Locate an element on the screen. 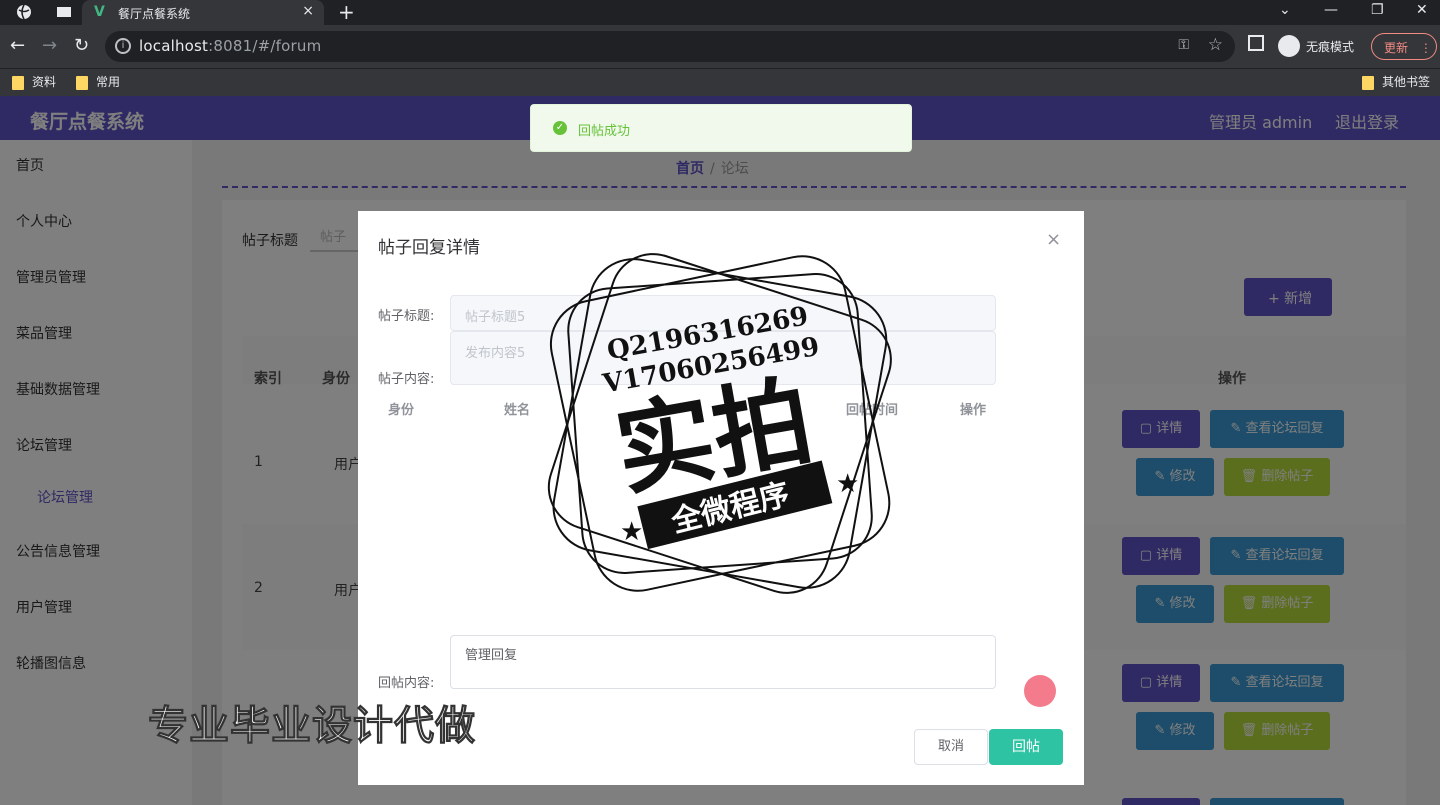 Image resolution: width=1440 pixels, height=805 pixels. reload-icon: ↻ is located at coordinates (81, 46).